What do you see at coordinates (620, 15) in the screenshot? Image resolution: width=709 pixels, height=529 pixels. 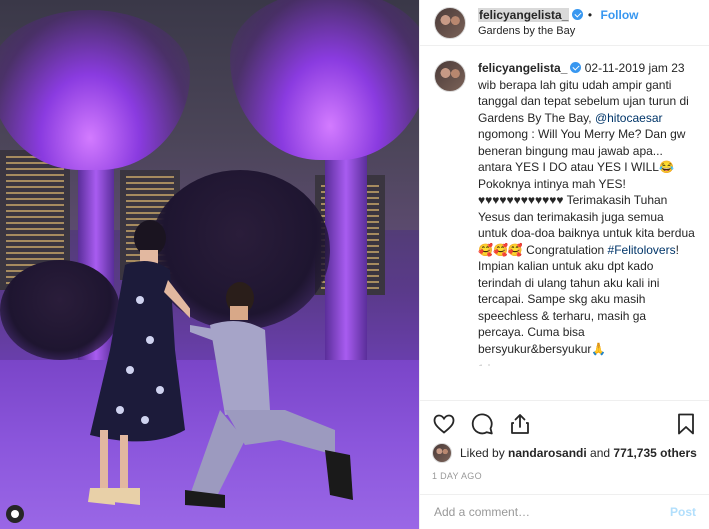 I see `follow-button: Follow` at bounding box center [620, 15].